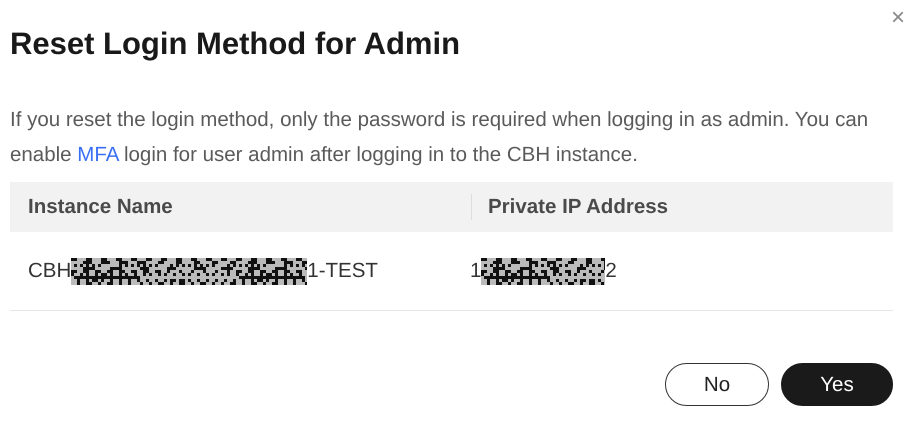 This screenshot has width=907, height=434. Describe the element at coordinates (440, 137) in the screenshot. I see `dialog-message: If you reset the login method, only the password is required when logging in as admin. You can enable MFA login for user admin after logging in to the CBH instance.` at that location.